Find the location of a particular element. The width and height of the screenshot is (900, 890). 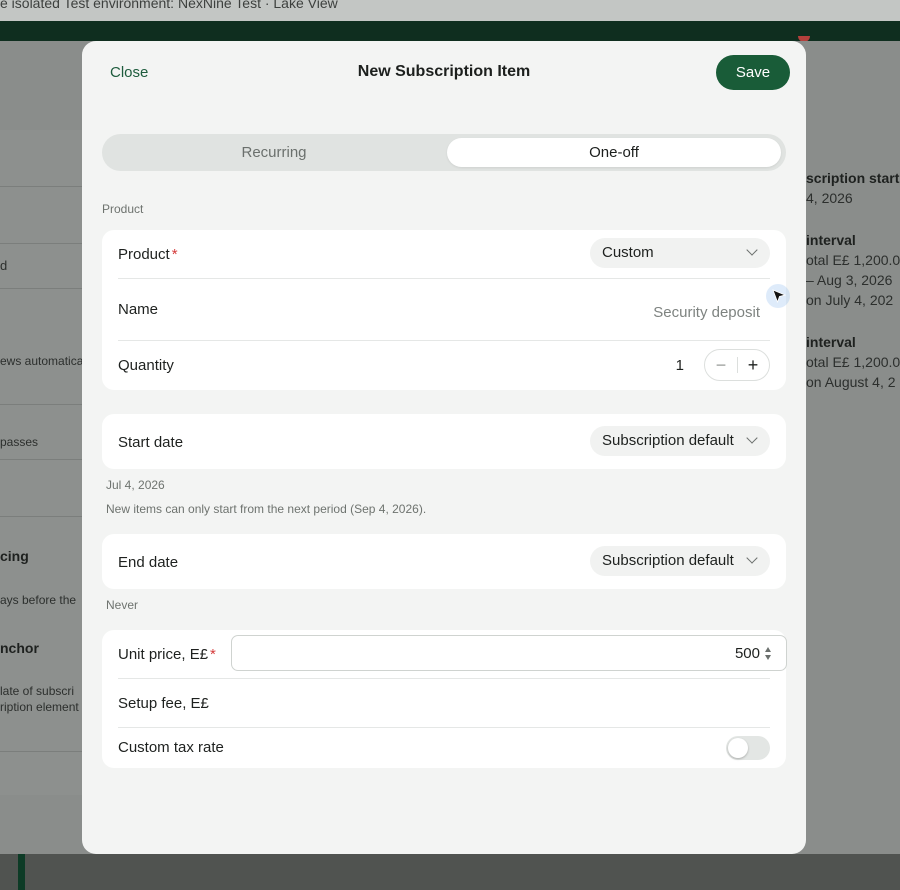

custom-tax-row: Custom tax rate is located at coordinates (444, 748).